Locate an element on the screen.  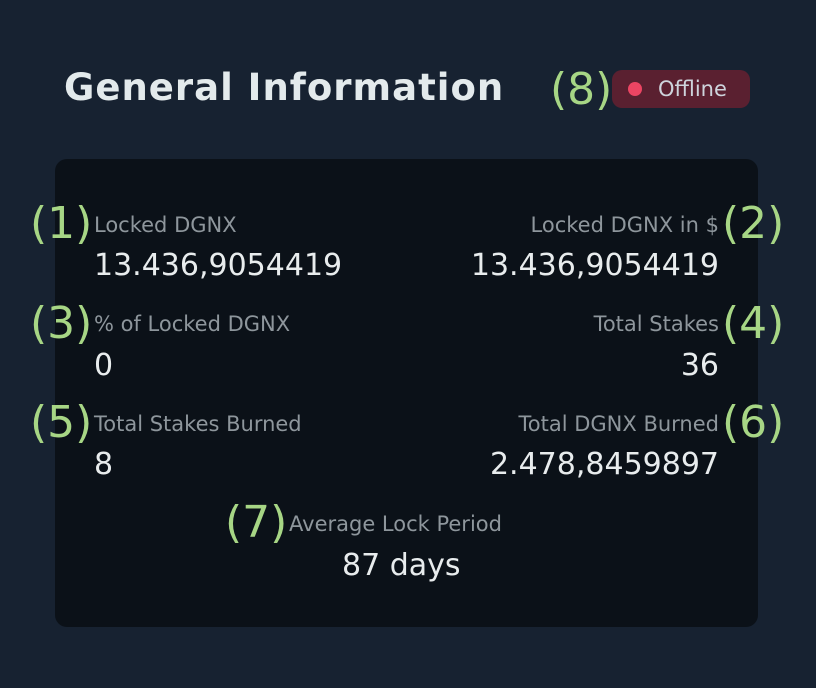
stat-percent-locked-label: % of Locked DGNX is located at coordinates (192, 324).